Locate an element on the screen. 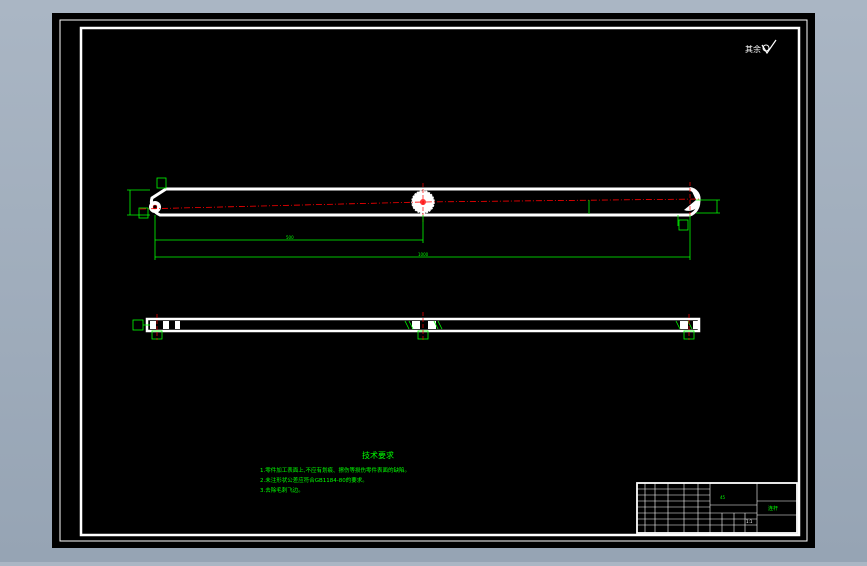  part-name: 连杆 is located at coordinates (773, 508).